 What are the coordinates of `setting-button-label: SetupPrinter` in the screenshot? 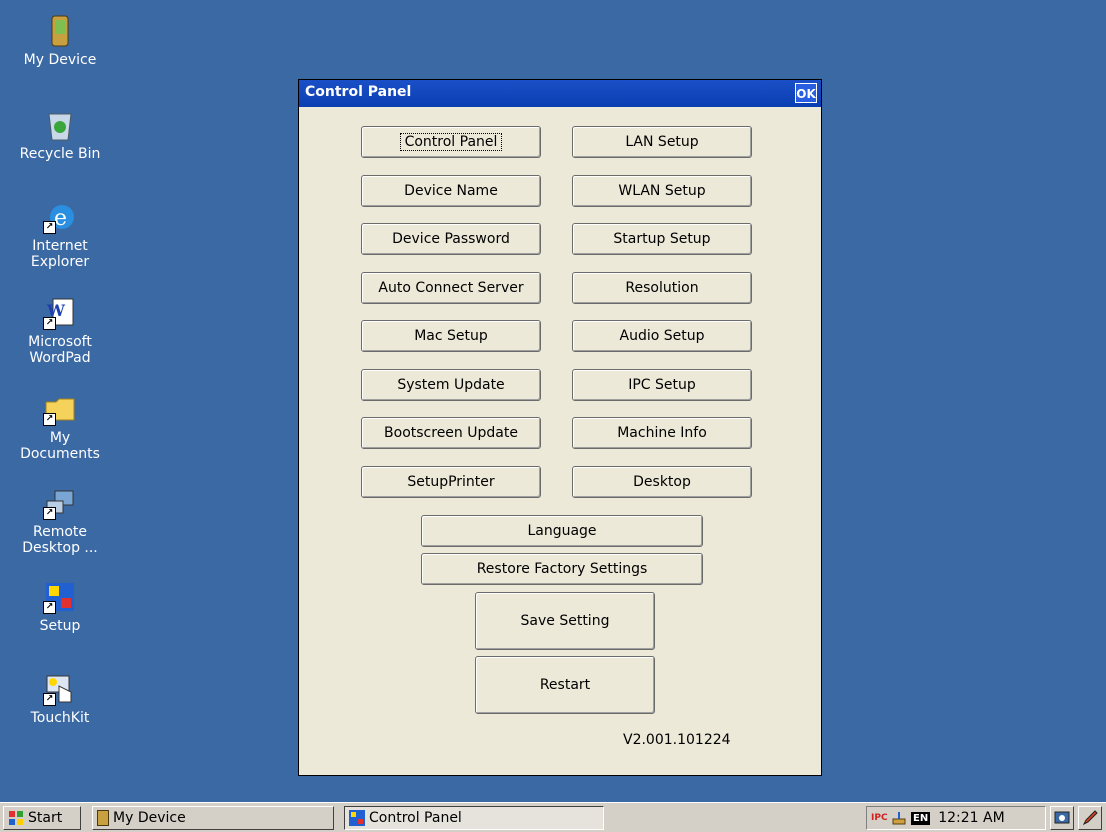 It's located at (451, 481).